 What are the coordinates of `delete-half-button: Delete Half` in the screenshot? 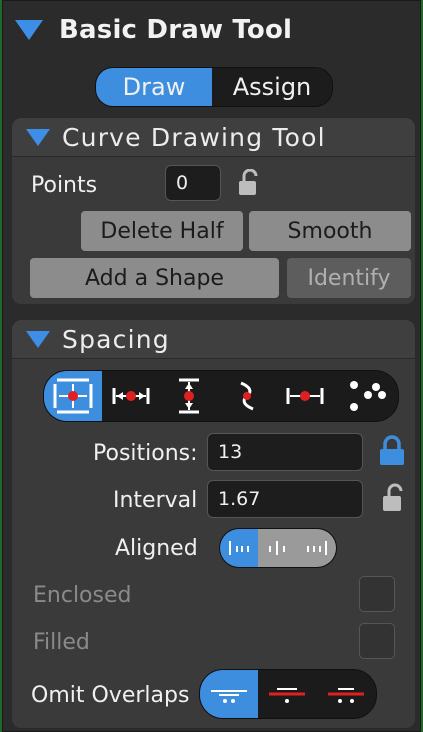 It's located at (162, 231).